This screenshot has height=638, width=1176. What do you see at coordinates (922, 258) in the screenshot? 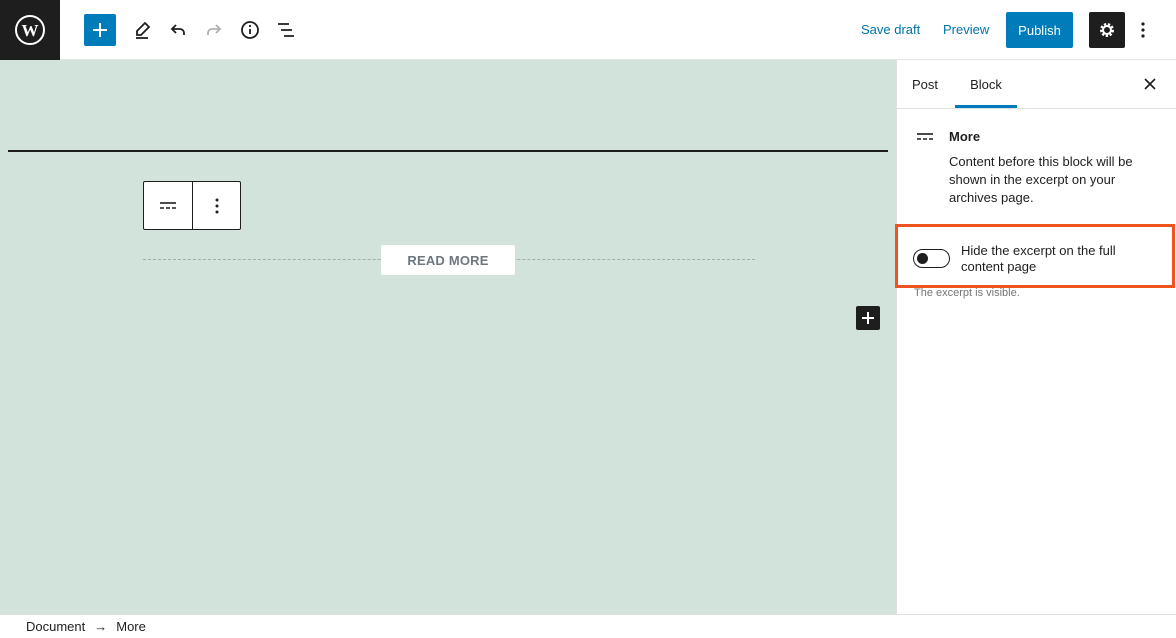
I see `toggle-knob` at bounding box center [922, 258].